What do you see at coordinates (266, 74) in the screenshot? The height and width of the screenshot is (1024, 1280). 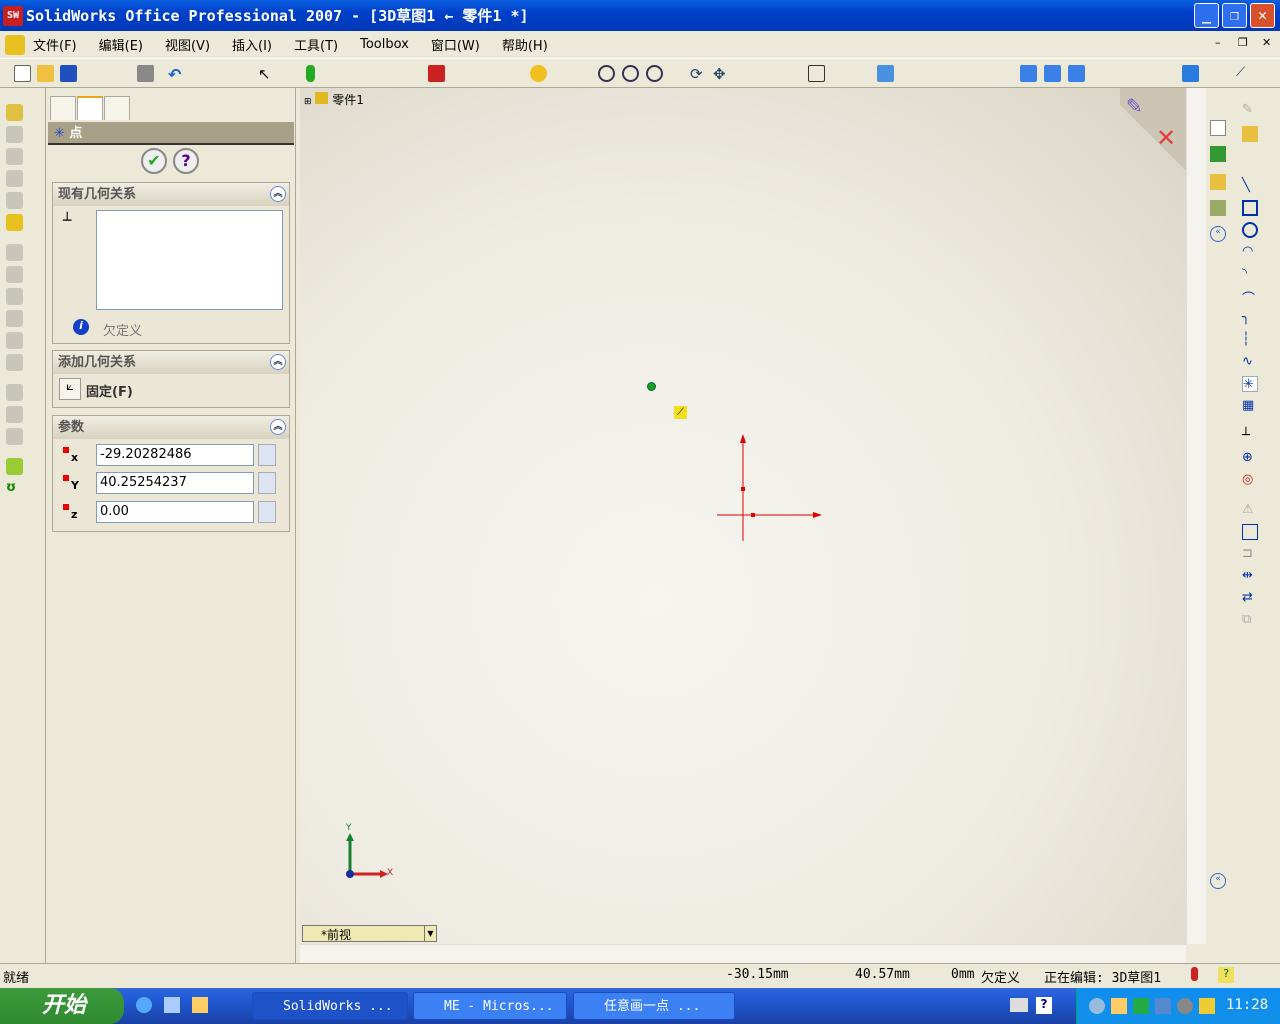 I see `select-icon: ↖` at bounding box center [266, 74].